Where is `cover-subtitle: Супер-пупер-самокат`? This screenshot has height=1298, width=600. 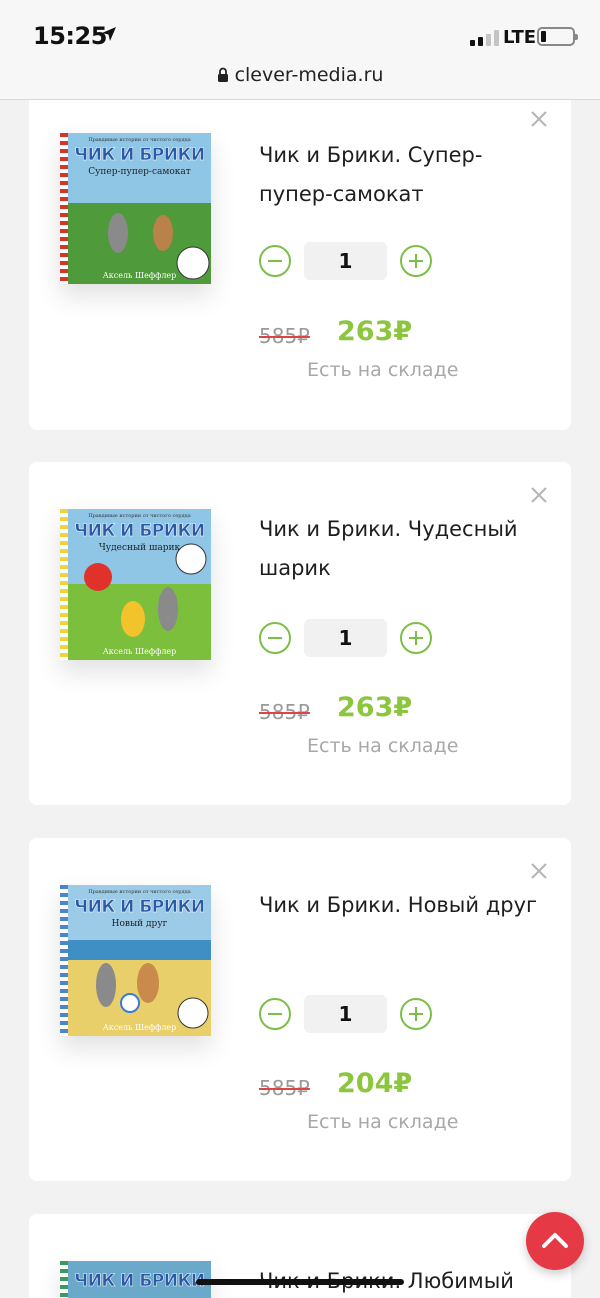 cover-subtitle: Супер-пупер-самокат is located at coordinates (139, 172).